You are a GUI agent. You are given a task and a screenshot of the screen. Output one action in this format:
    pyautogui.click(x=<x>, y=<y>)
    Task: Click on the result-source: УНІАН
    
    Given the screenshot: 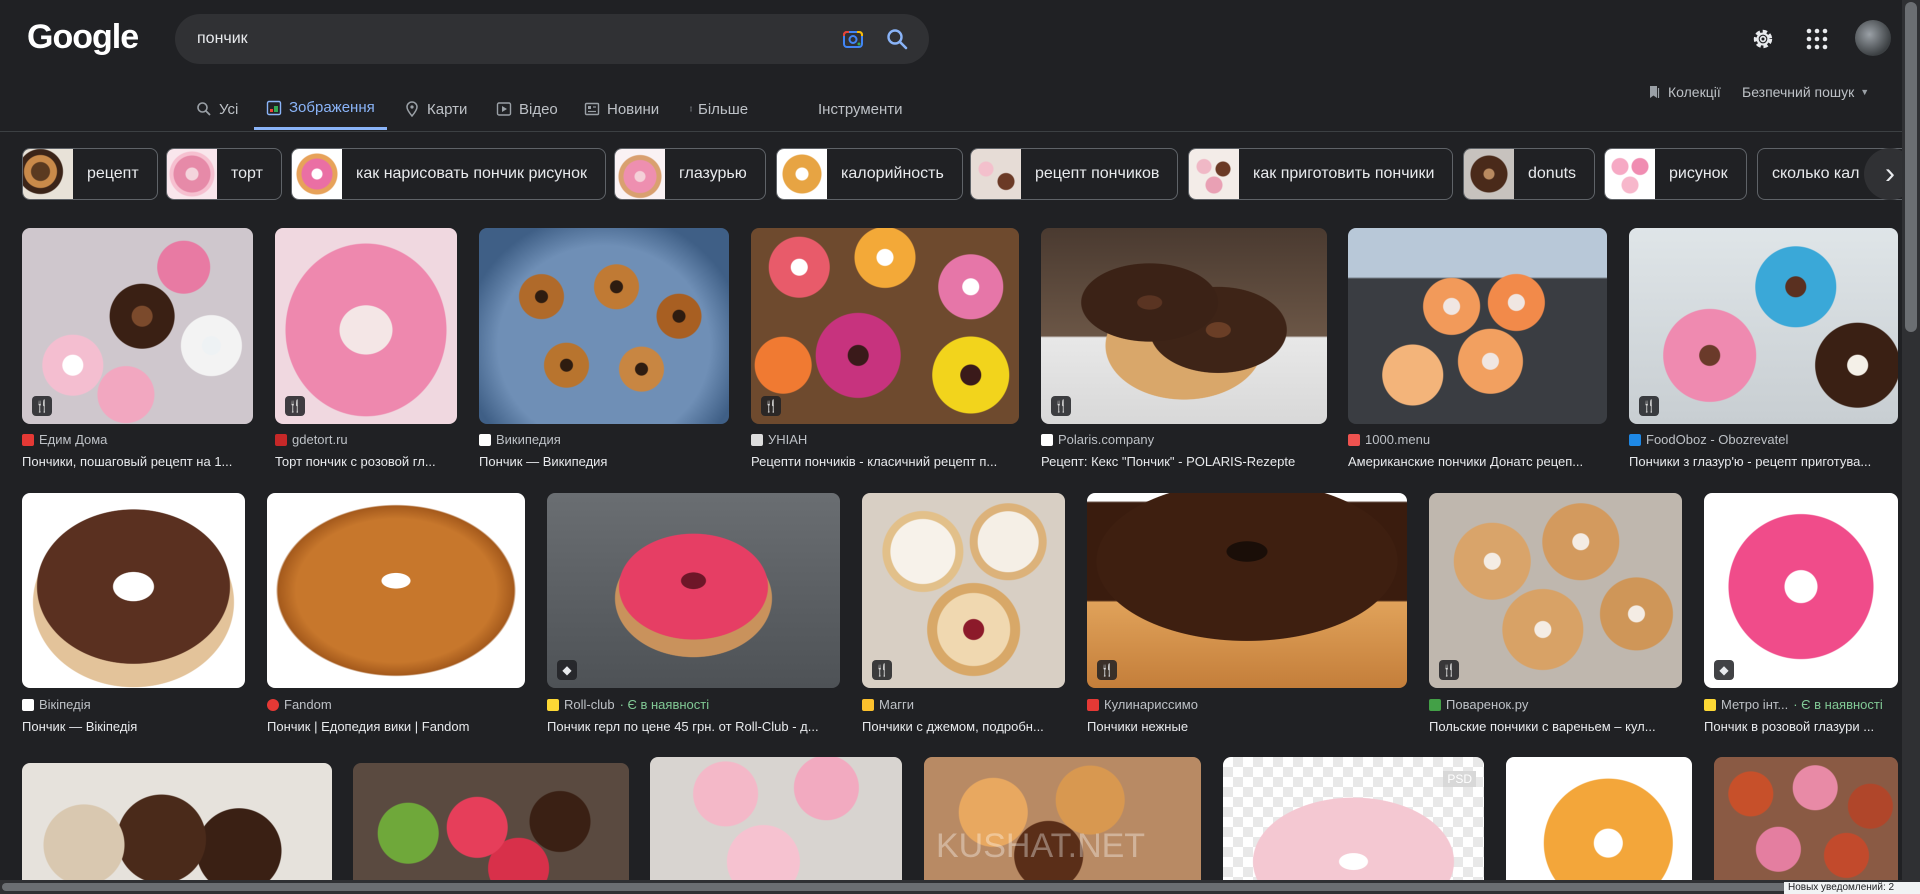 What is the action you would take?
    pyautogui.click(x=885, y=439)
    